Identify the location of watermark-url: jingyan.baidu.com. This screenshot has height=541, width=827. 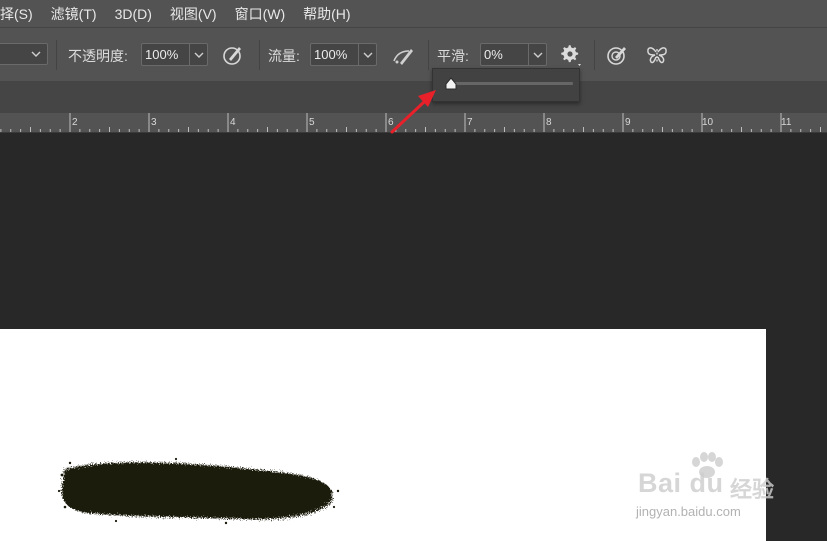
(688, 511).